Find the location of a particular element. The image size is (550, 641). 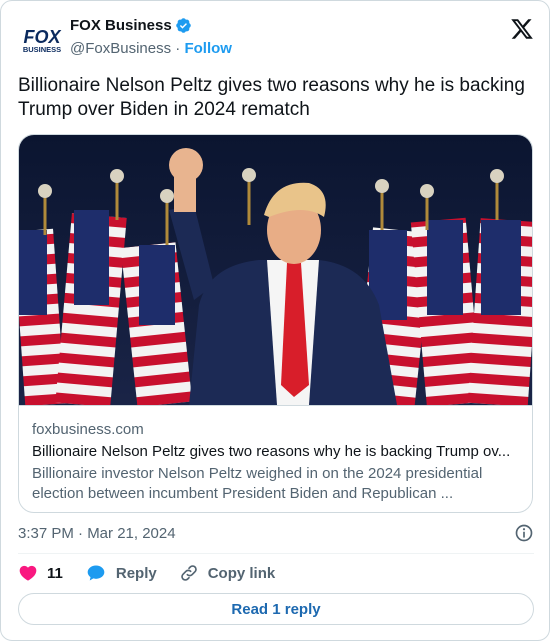

fox-business-logo: FOX BUSINESS is located at coordinates (42, 40).